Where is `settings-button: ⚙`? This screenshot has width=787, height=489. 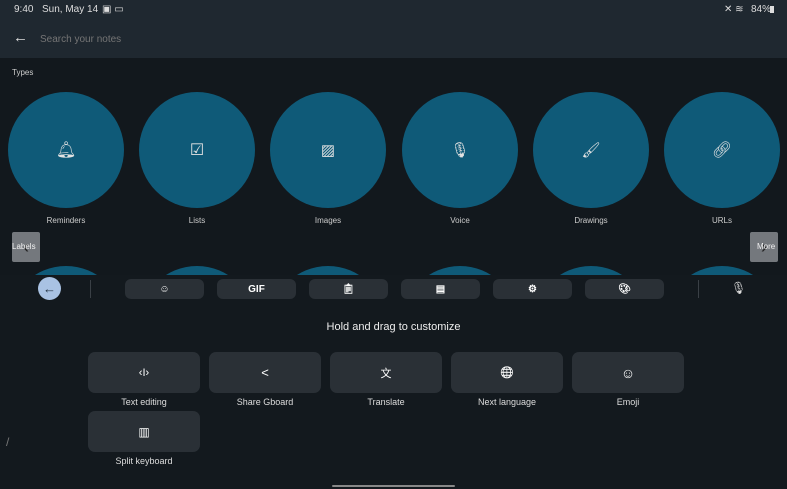 settings-button: ⚙ is located at coordinates (532, 289).